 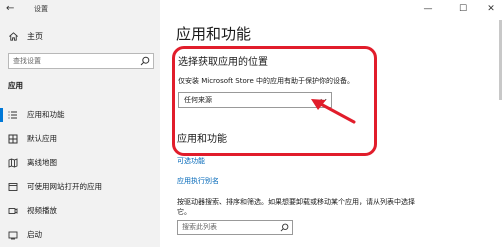 What do you see at coordinates (198, 181) in the screenshot?
I see `app-execution-aliases-link: 应用执行别名` at bounding box center [198, 181].